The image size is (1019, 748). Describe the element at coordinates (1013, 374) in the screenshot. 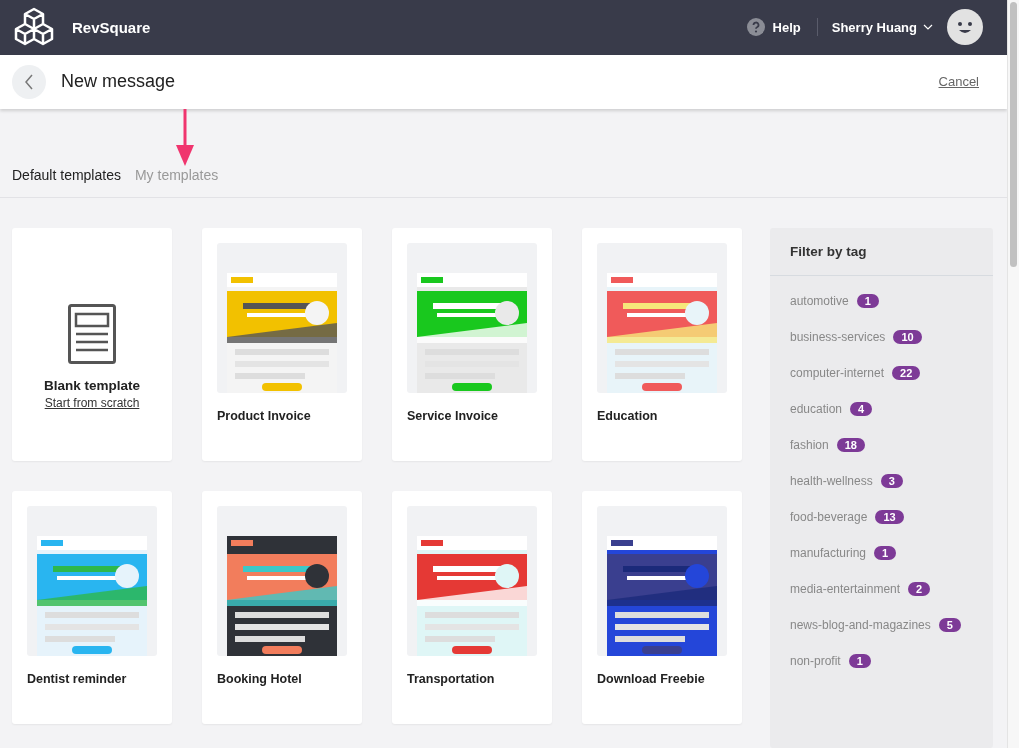

I see `scrollbar` at that location.